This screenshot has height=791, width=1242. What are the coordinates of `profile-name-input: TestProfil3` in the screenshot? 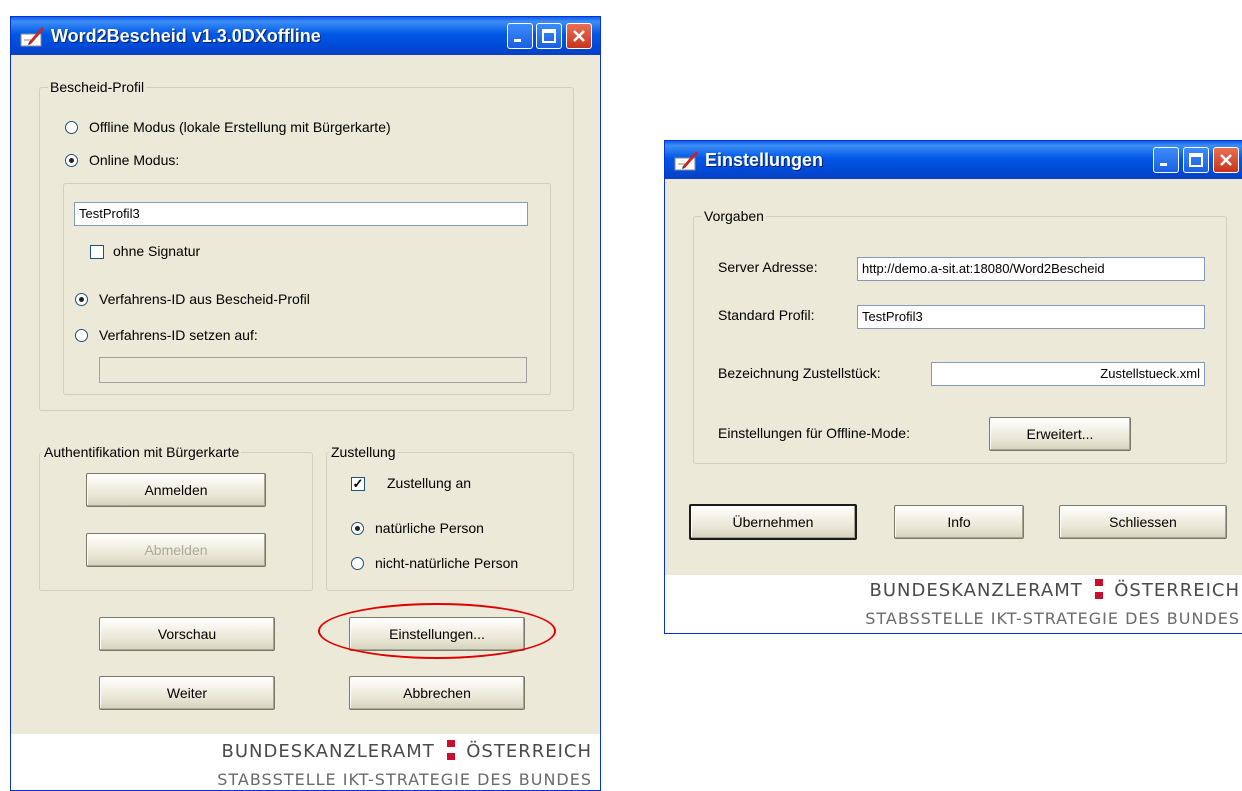 It's located at (301, 214).